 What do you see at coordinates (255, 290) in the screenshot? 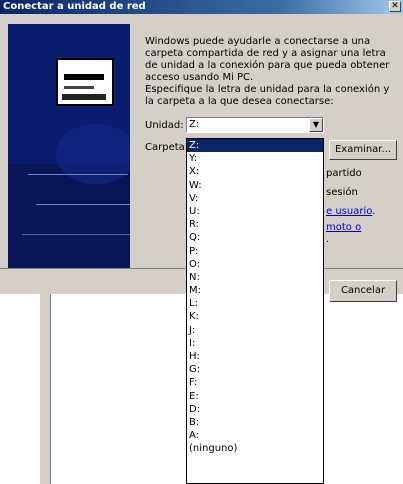
I see `dropdown-option: M:` at bounding box center [255, 290].